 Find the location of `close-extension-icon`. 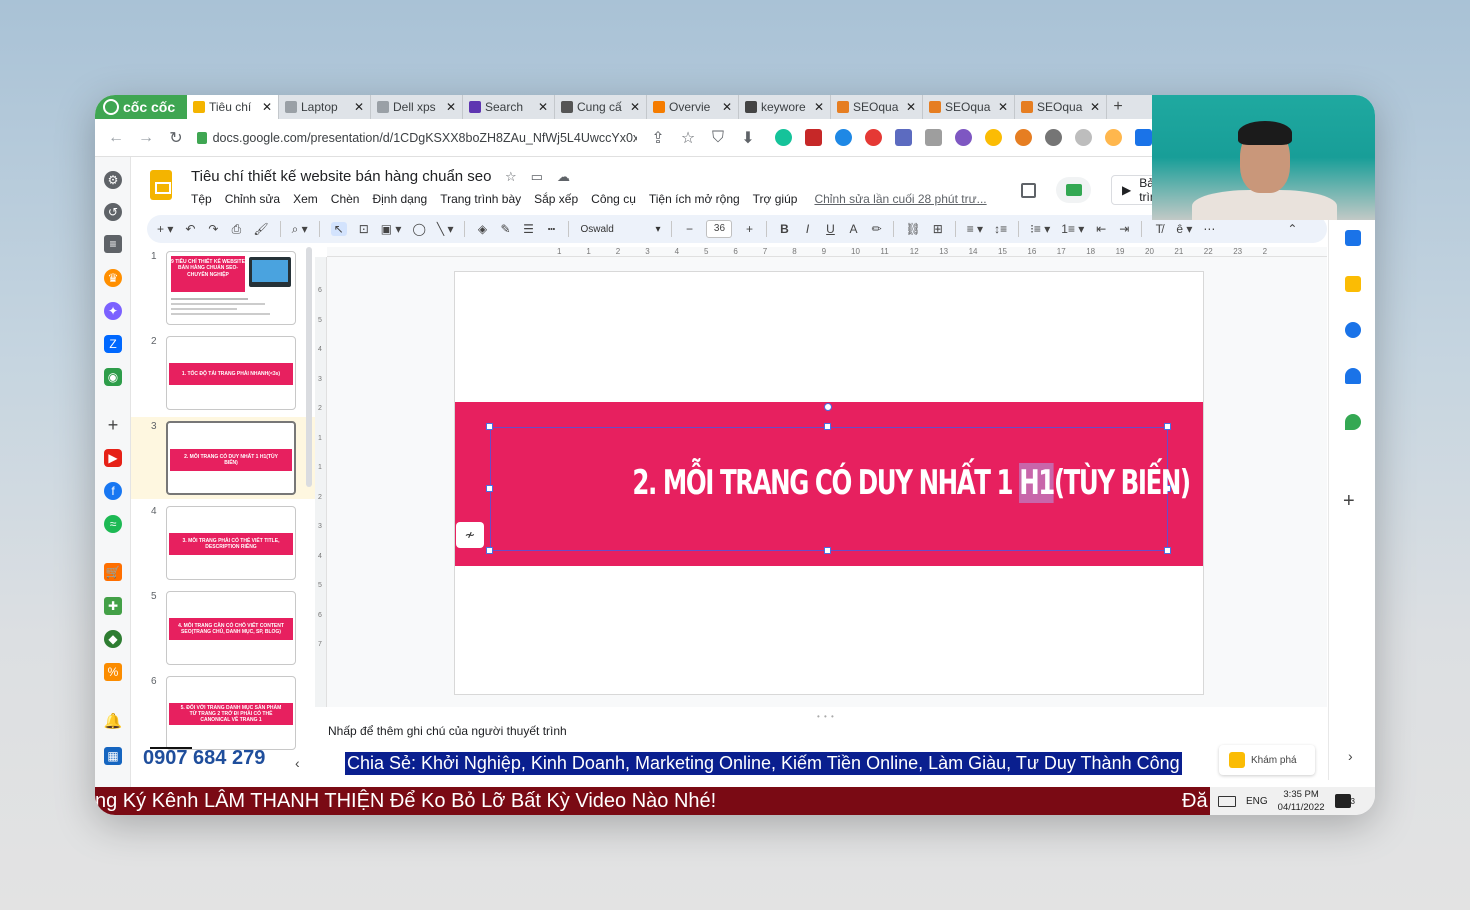

close-extension-icon is located at coordinates (1143, 137).